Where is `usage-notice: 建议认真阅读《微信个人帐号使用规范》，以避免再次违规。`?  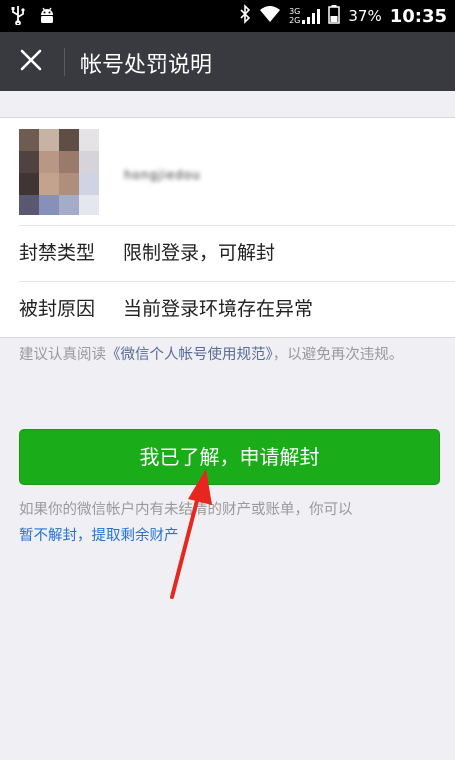
usage-notice: 建议认真阅读《微信个人帐号使用规范》，以避免再次违规。 is located at coordinates (229, 355).